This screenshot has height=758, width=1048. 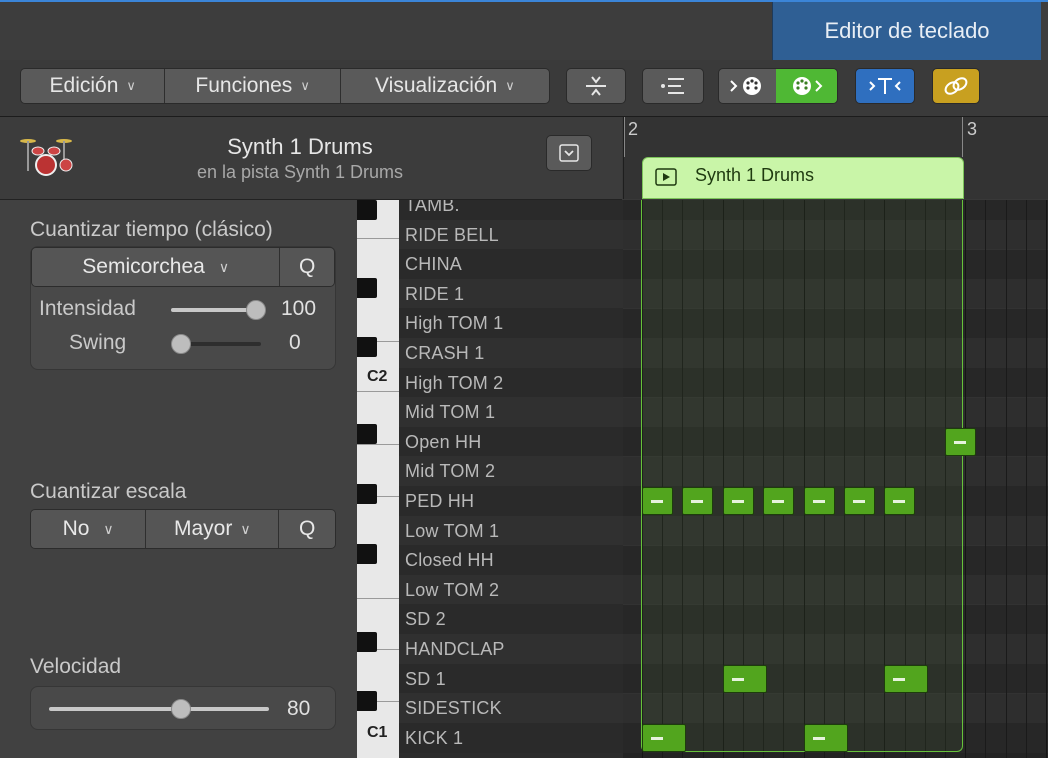 What do you see at coordinates (452, 531) in the screenshot?
I see `drum-lane-label: Low TOM 1` at bounding box center [452, 531].